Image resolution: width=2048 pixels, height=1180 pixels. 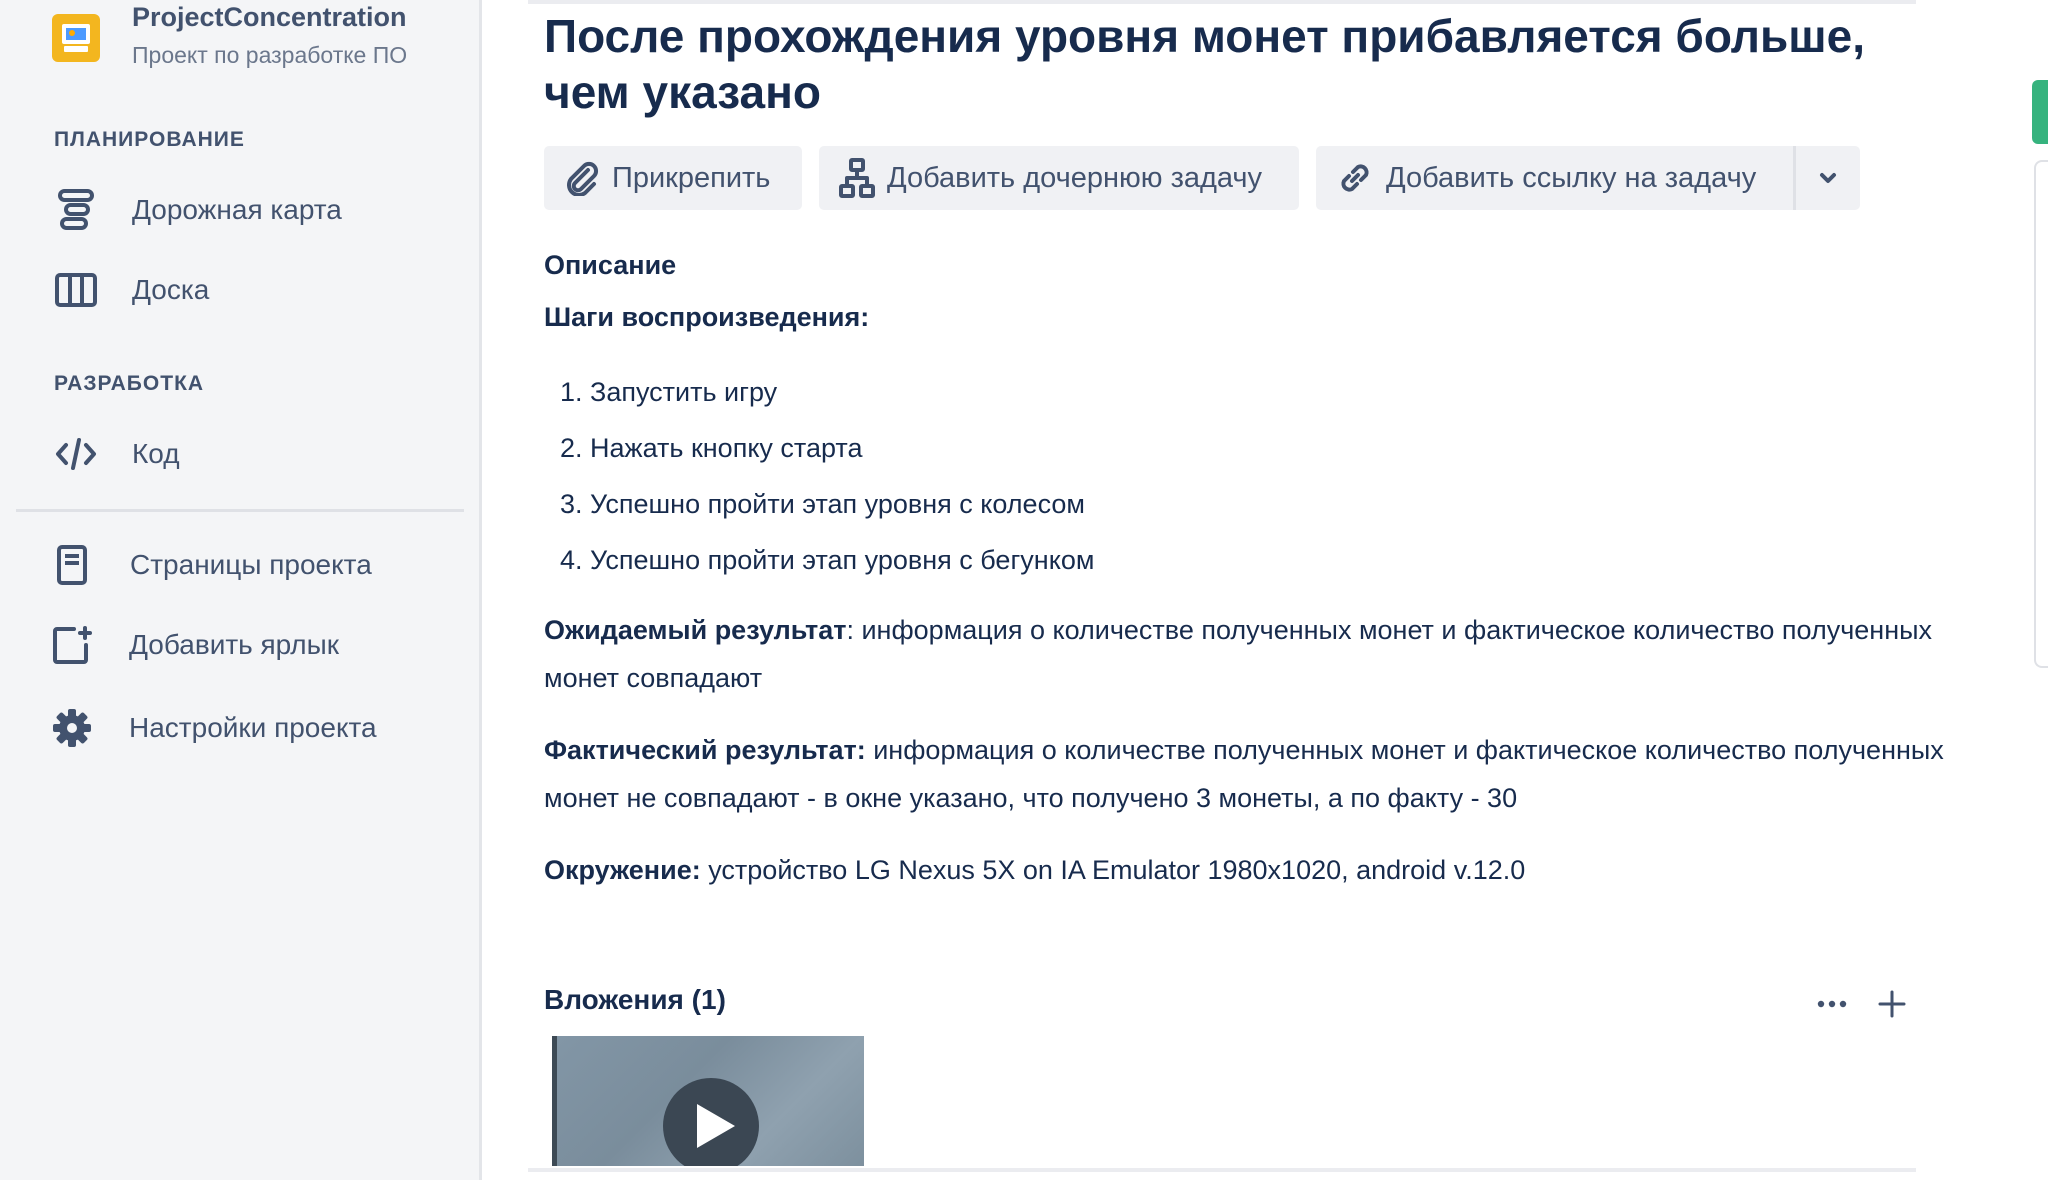 What do you see at coordinates (171, 289) in the screenshot?
I see `sidebar-item-label: Доска` at bounding box center [171, 289].